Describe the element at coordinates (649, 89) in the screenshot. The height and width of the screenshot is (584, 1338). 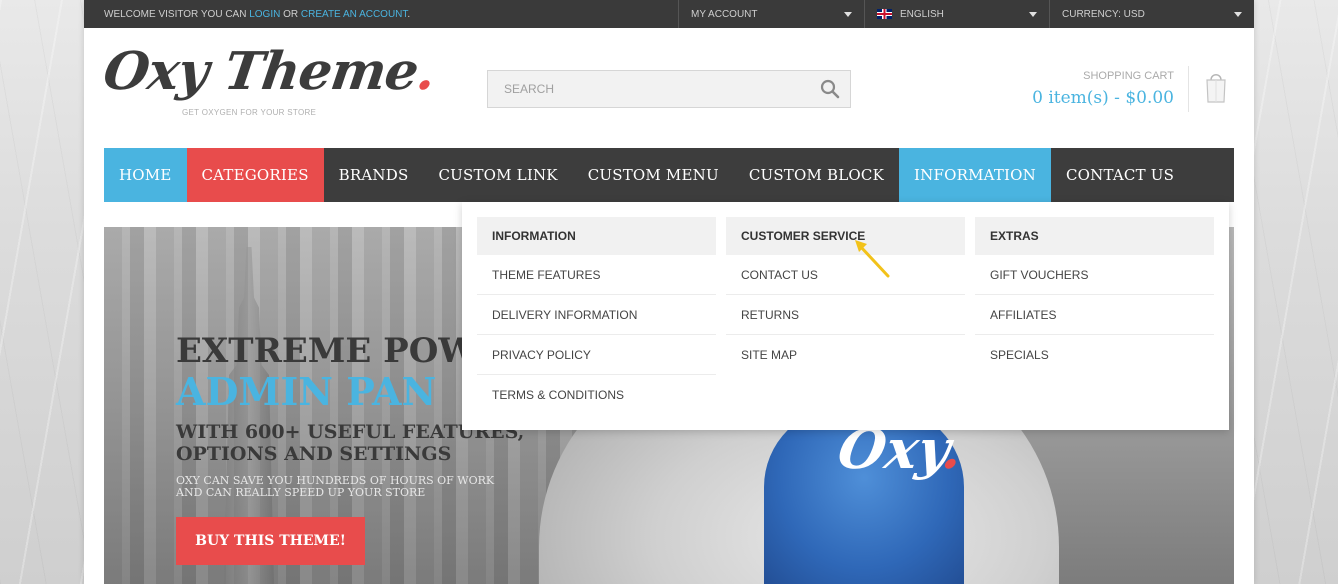
I see `search-input` at that location.